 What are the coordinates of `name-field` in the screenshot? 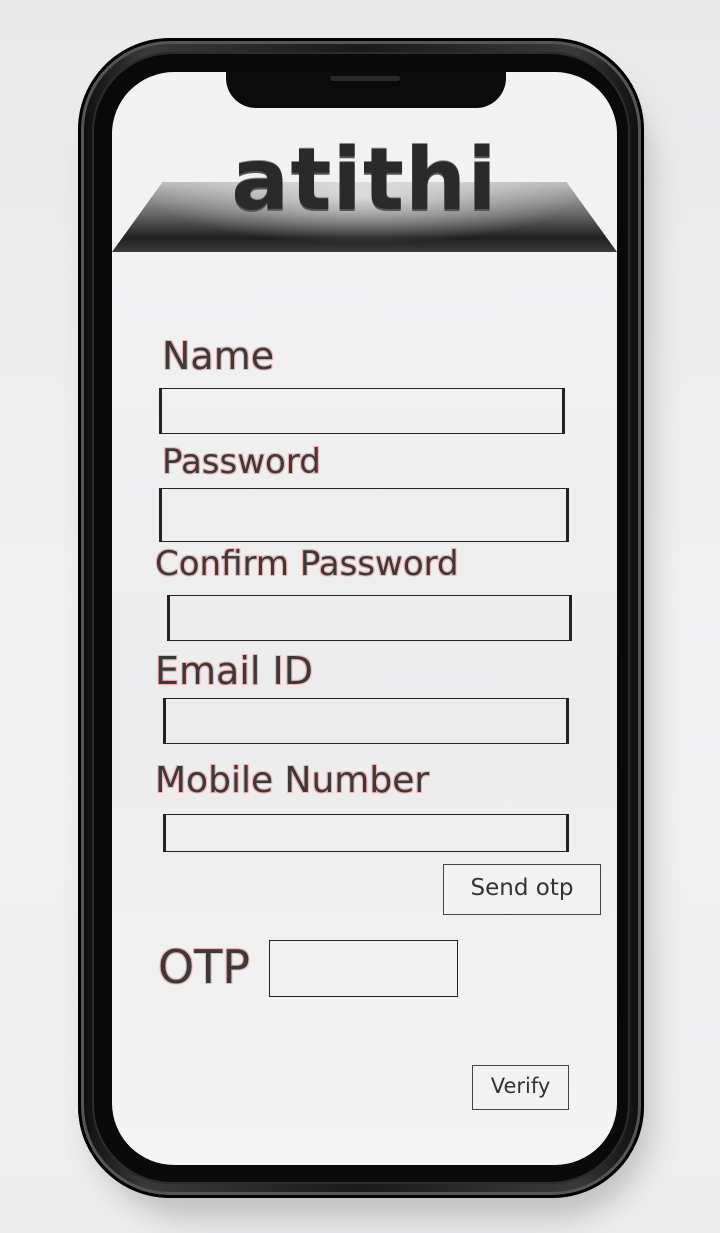 It's located at (362, 411).